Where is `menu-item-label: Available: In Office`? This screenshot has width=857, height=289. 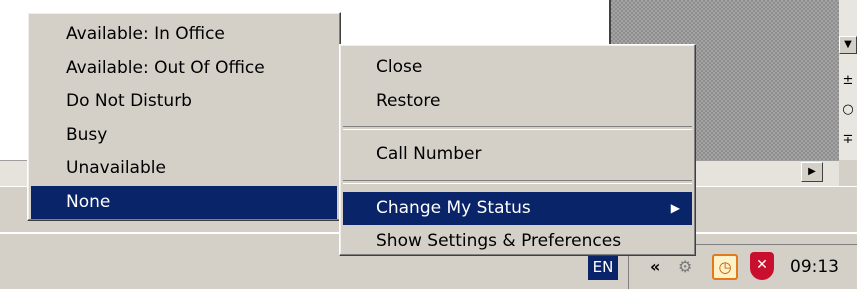
menu-item-label: Available: In Office is located at coordinates (145, 34).